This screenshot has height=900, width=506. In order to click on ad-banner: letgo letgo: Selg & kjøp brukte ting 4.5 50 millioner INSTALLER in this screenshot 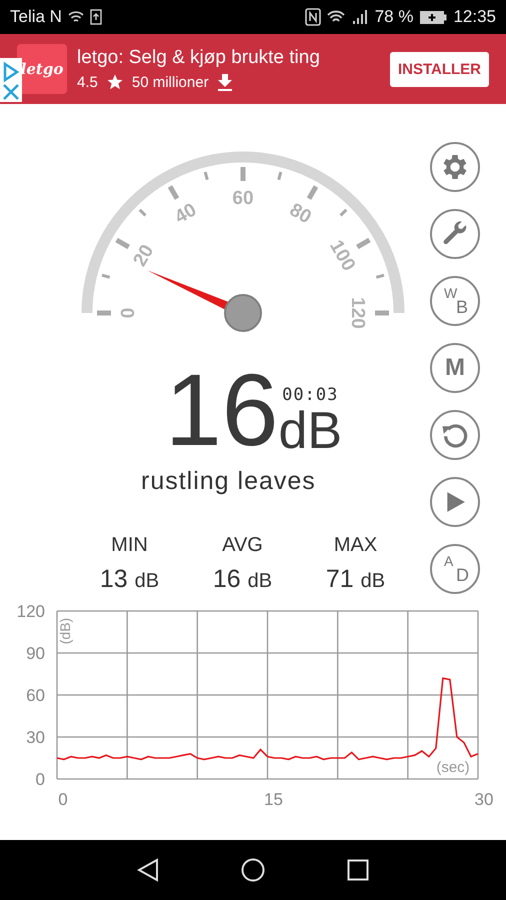, I will do `click(253, 69)`.